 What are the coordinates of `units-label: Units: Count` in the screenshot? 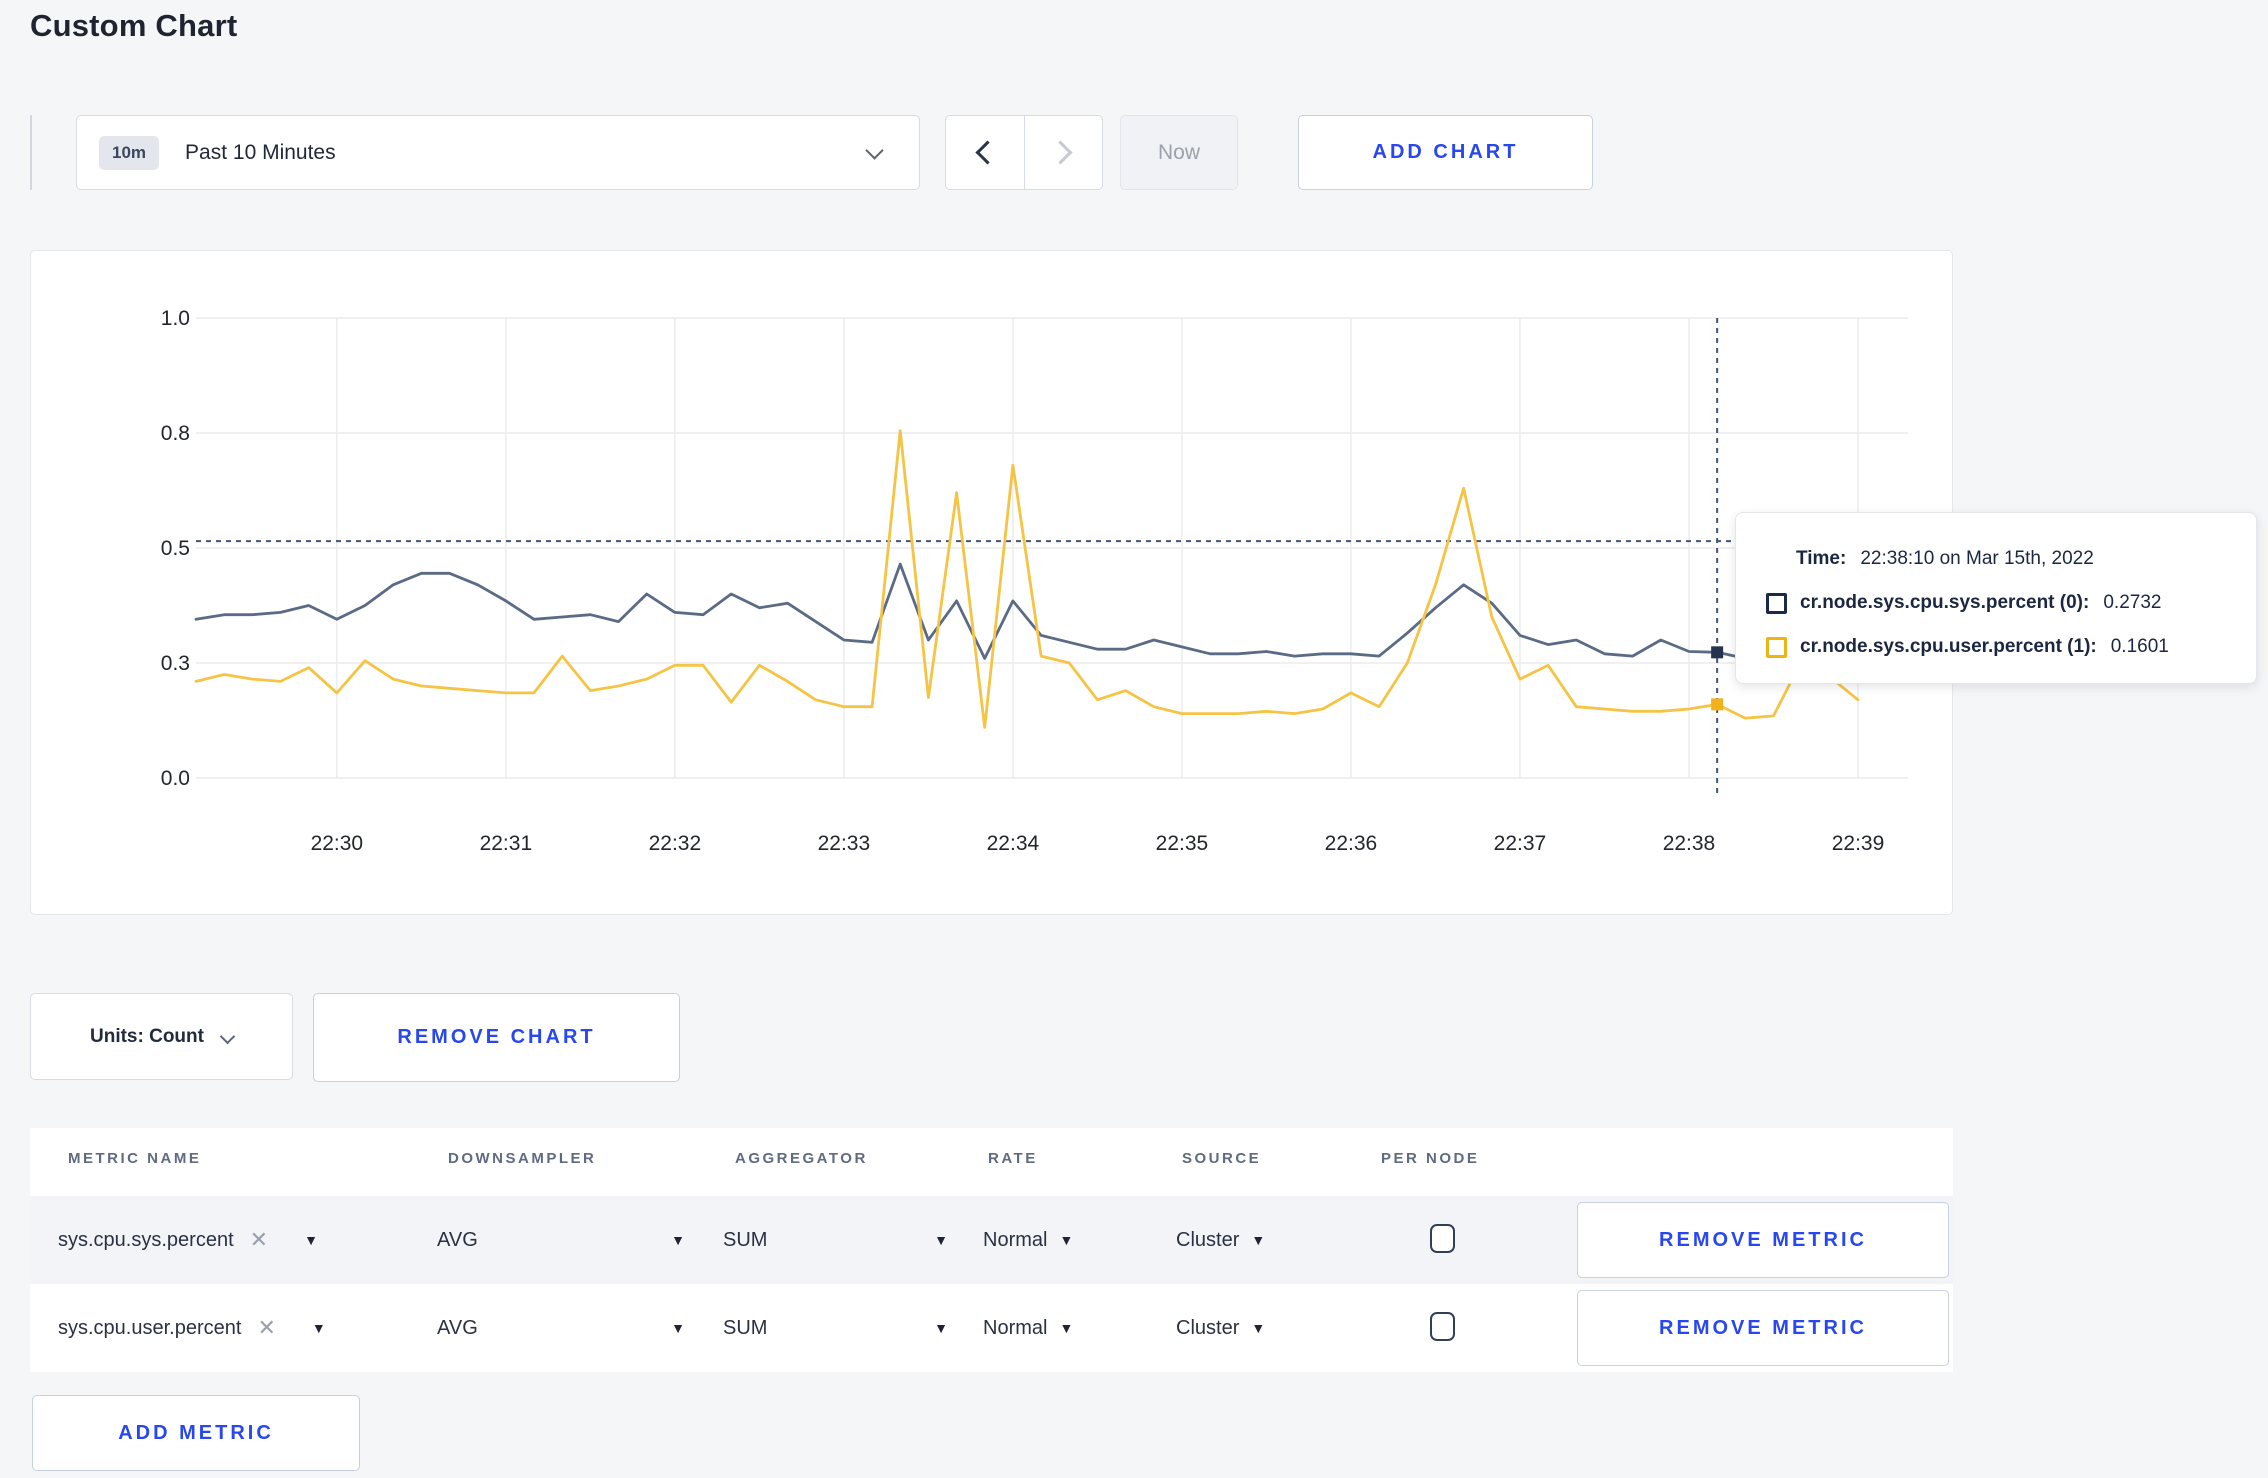 It's located at (147, 1036).